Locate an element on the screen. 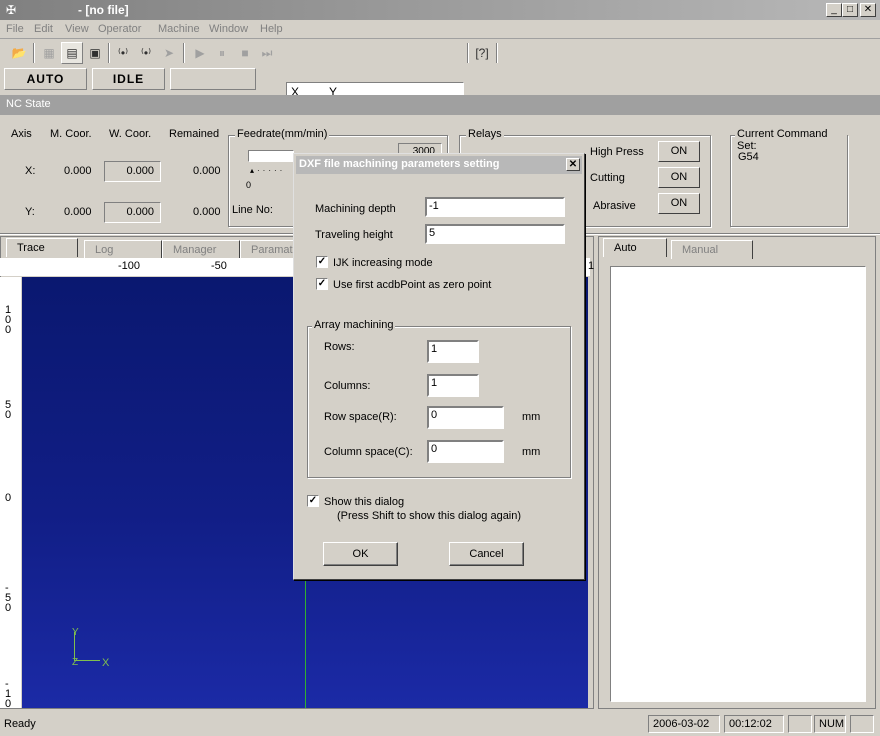 This screenshot has width=880, height=736. ruler-label: - 5 0 is located at coordinates (8, 598).